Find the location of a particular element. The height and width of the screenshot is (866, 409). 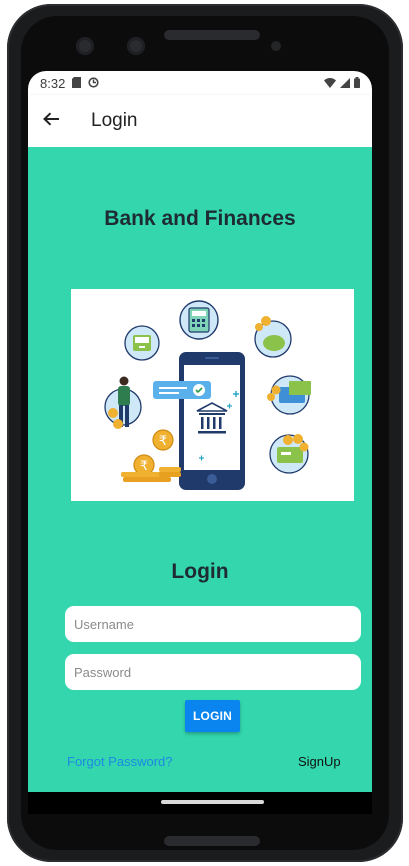

front-camera is located at coordinates (85, 46).